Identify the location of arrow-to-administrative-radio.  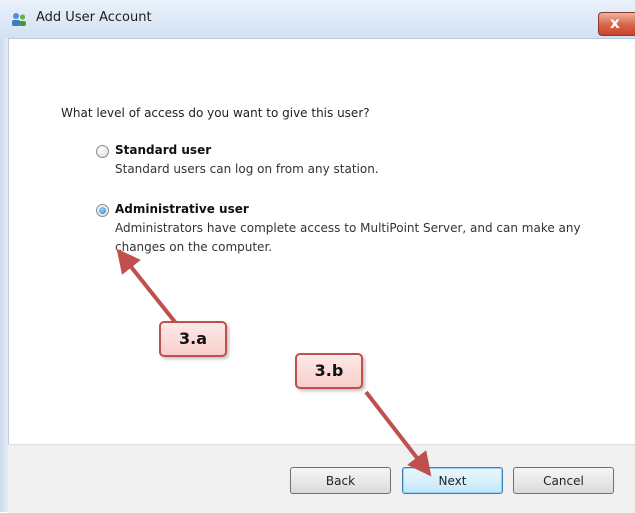
(146, 286).